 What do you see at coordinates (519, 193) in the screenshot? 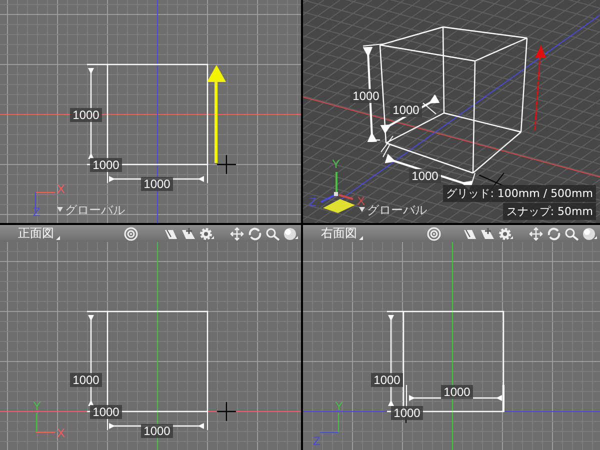
I see `viewport-info-text: グリッド: 100mm / 500mm` at bounding box center [519, 193].